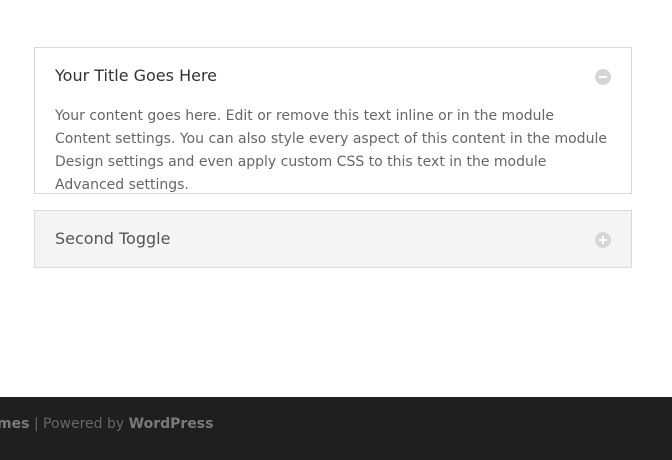 This screenshot has height=460, width=672. I want to click on minus-circle-icon, so click(603, 77).